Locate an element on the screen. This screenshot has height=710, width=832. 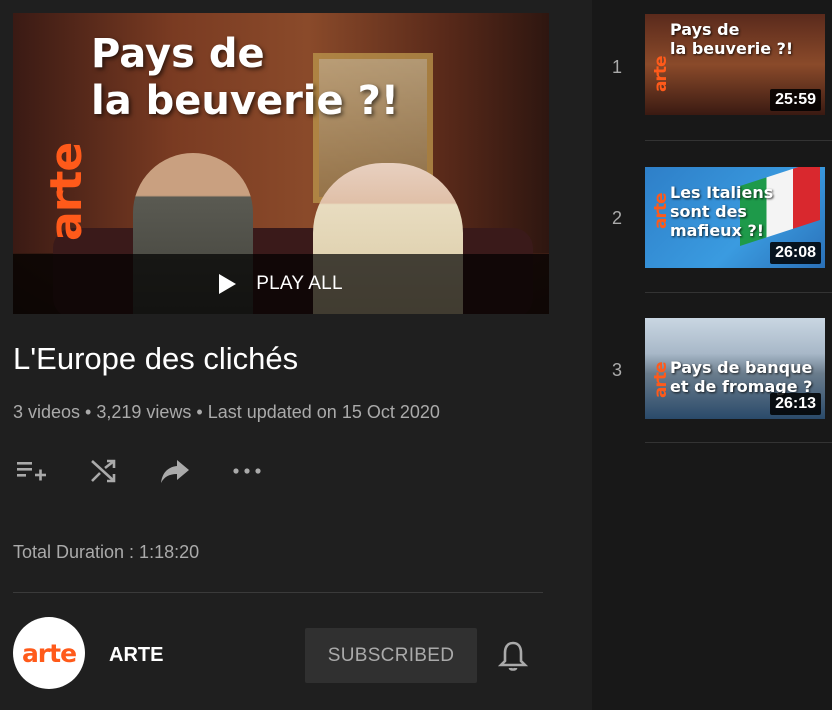
video-duration: 26:13 is located at coordinates (795, 404).